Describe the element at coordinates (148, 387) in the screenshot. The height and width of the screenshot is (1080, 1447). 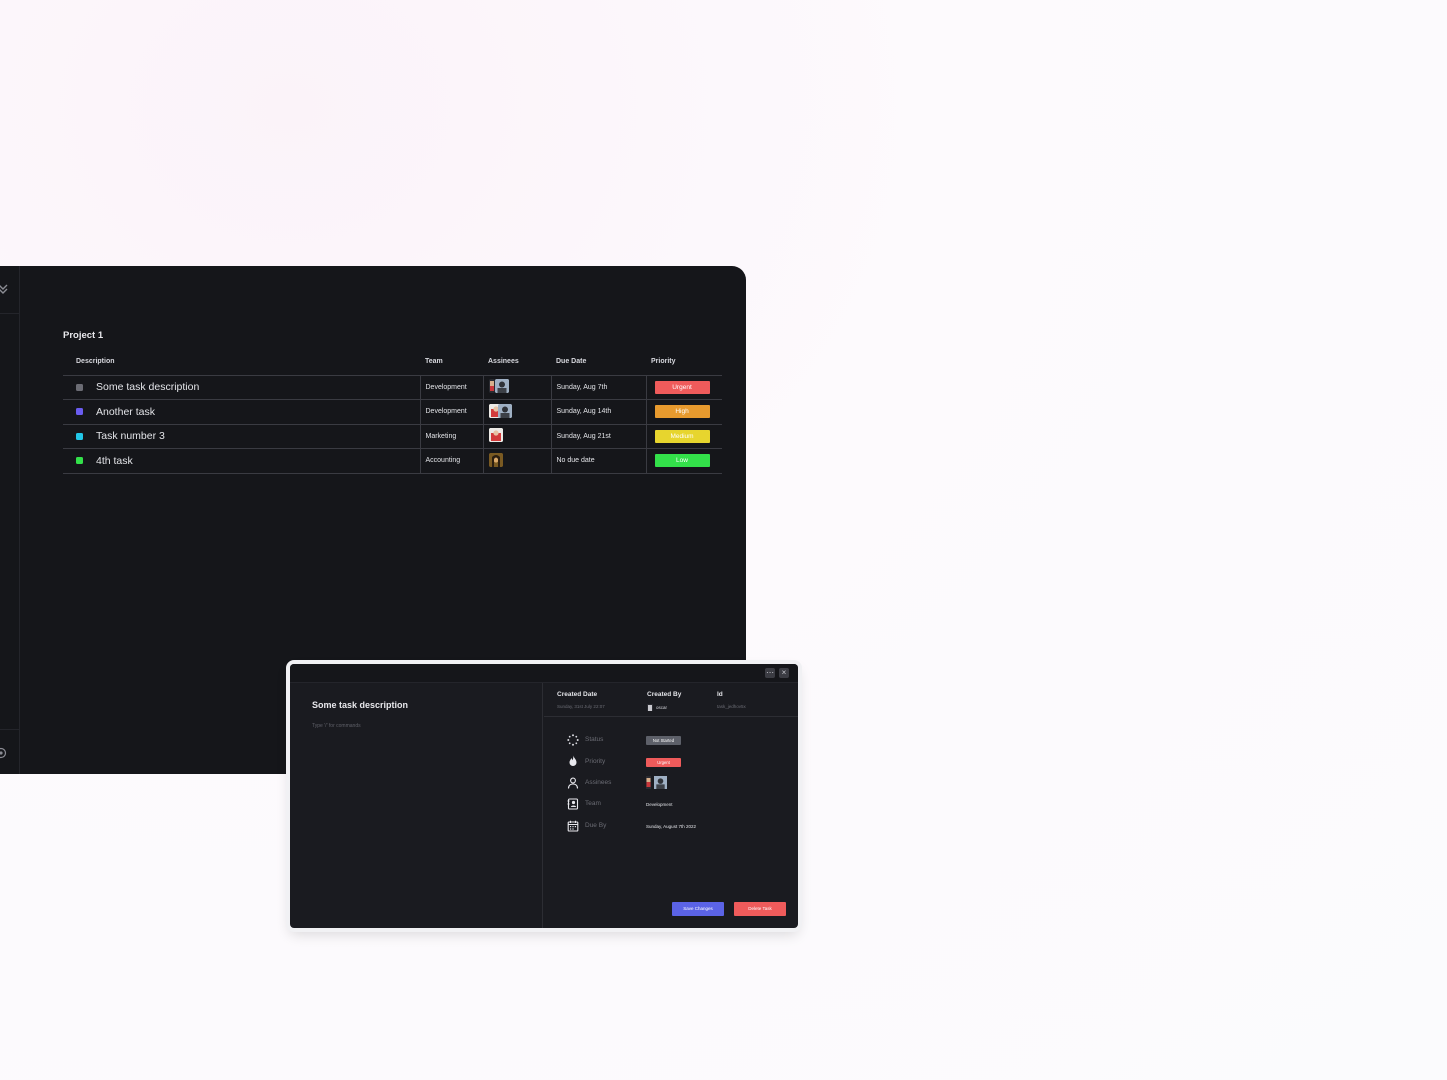
I see `task-description: Some task description` at that location.